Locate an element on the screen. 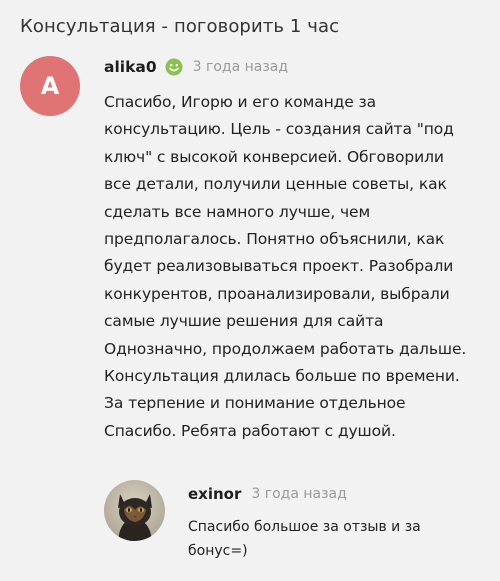 The width and height of the screenshot is (500, 581). review-text-line: Спасибо. Ребята работают с душой. is located at coordinates (250, 430).